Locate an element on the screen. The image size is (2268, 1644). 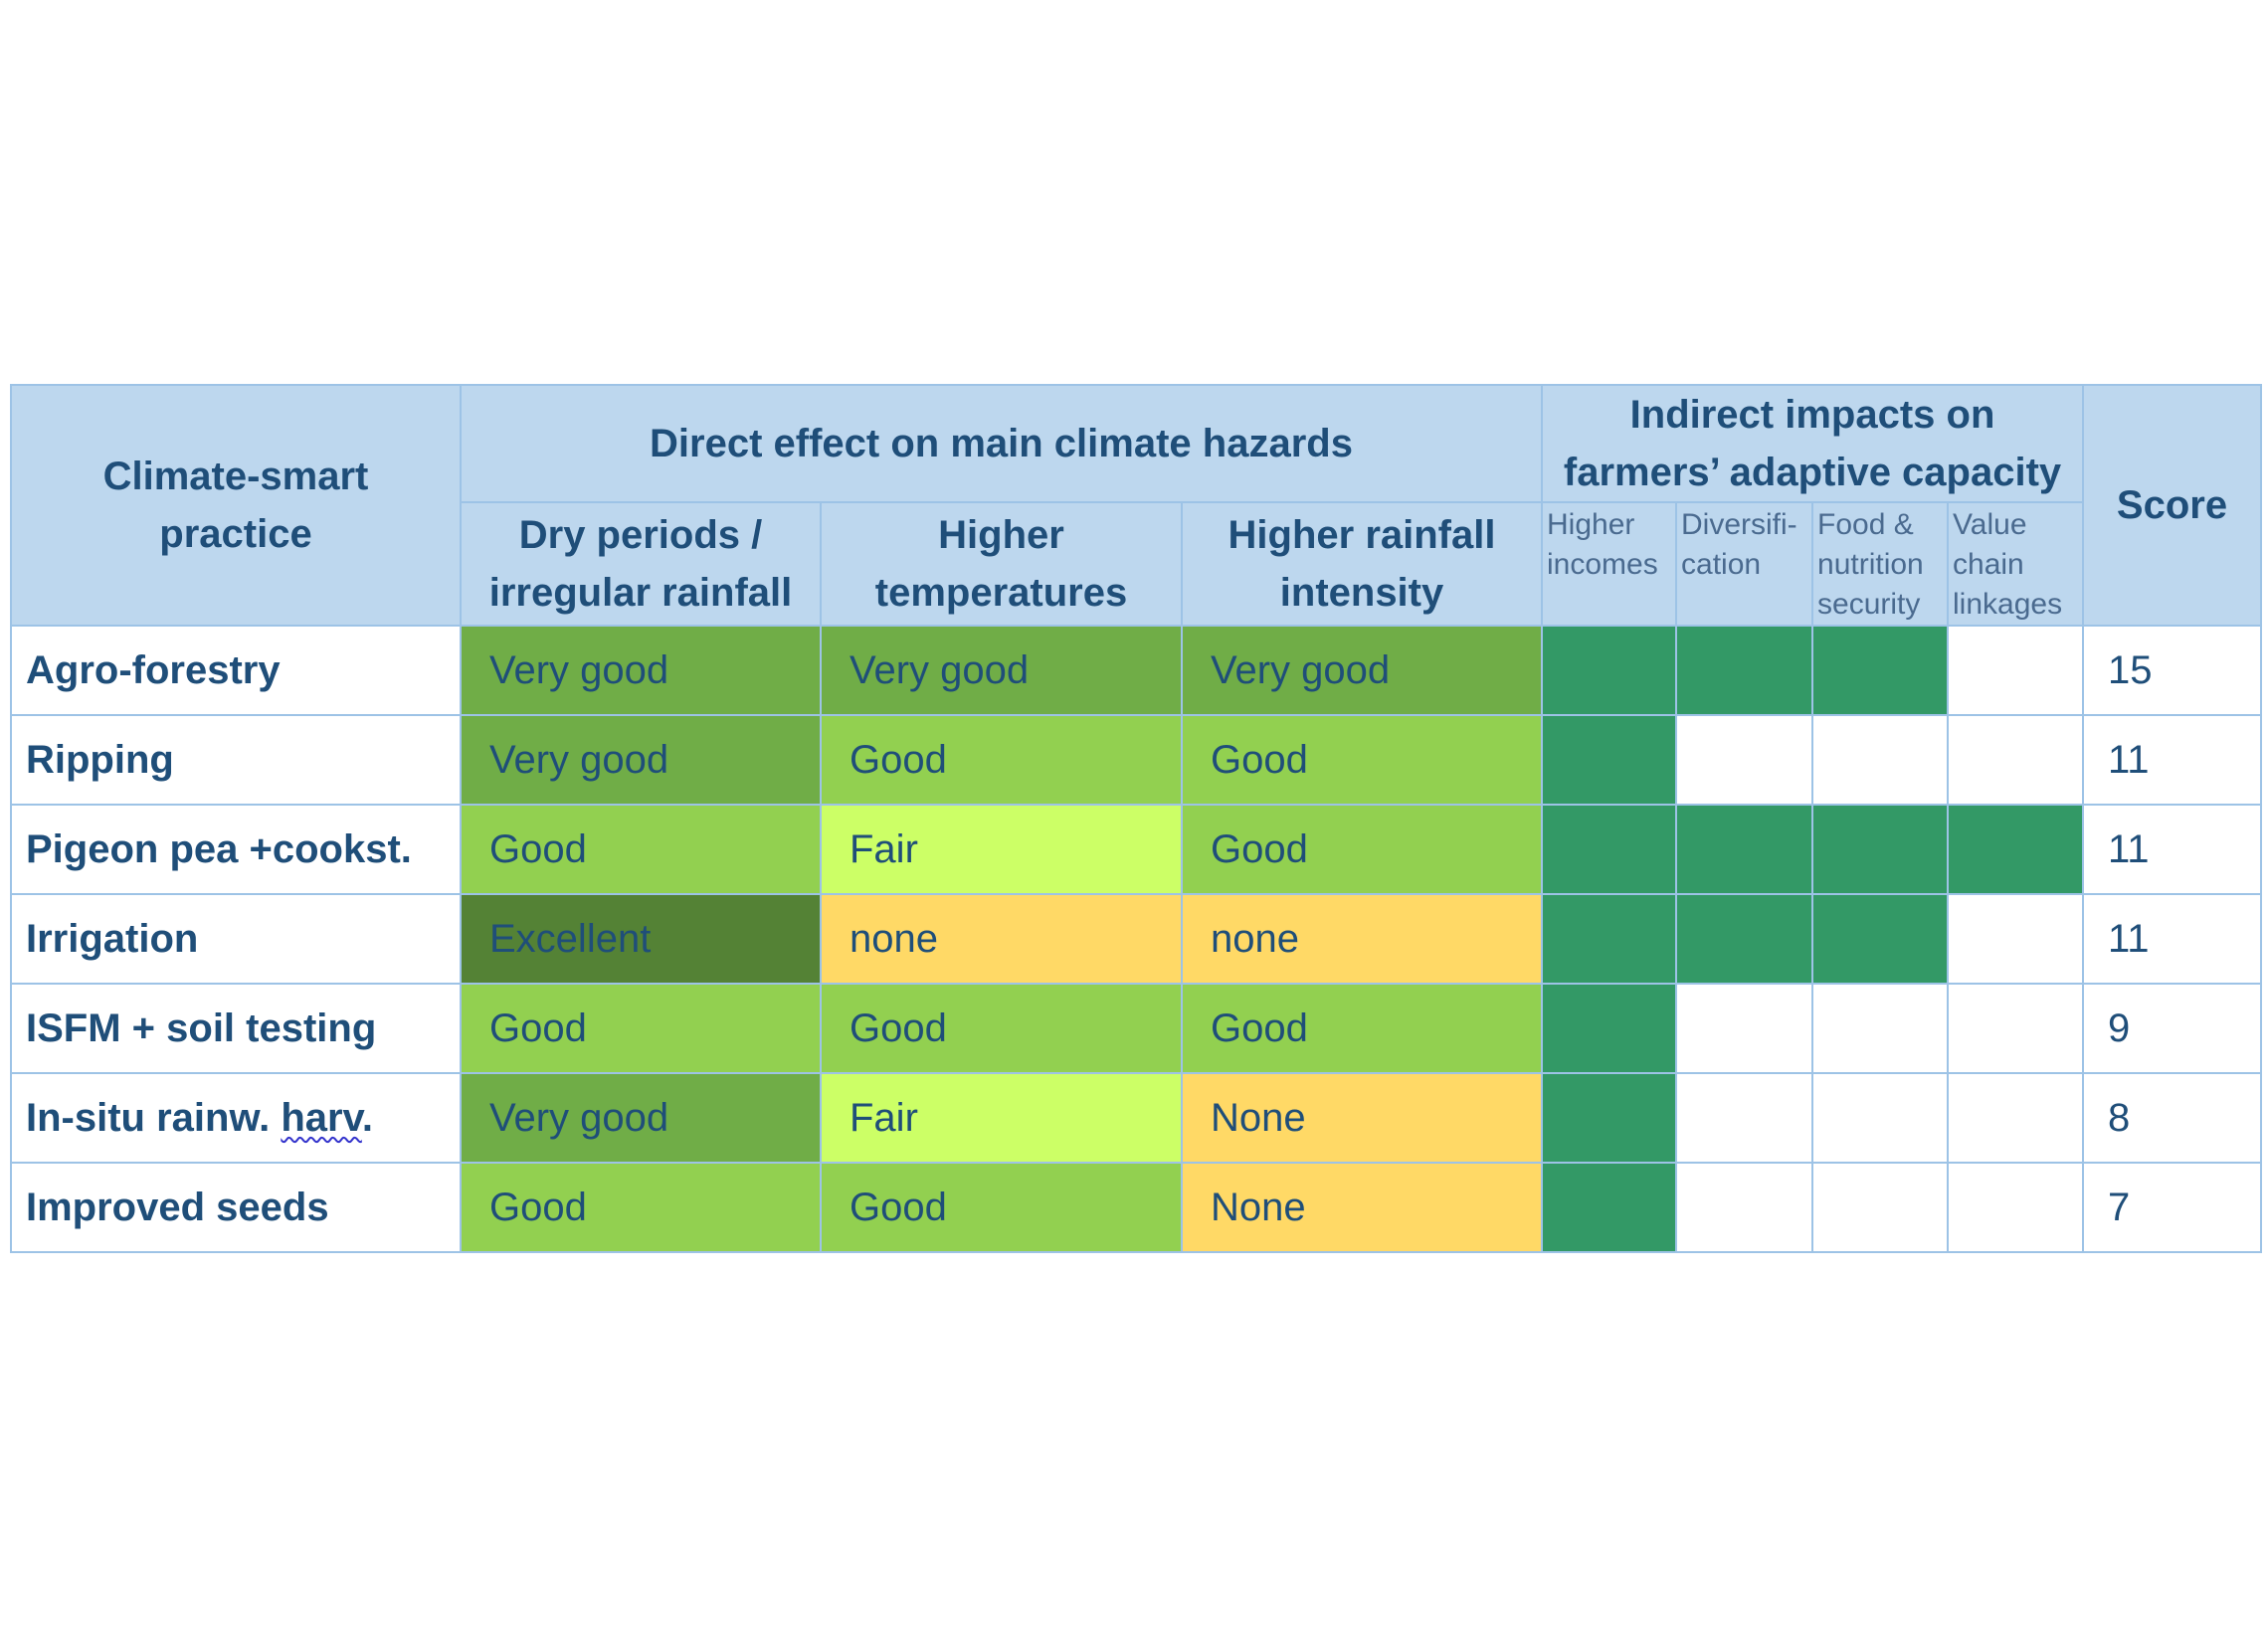
practice-name-main: In-situ rainw. is located at coordinates (154, 1117).